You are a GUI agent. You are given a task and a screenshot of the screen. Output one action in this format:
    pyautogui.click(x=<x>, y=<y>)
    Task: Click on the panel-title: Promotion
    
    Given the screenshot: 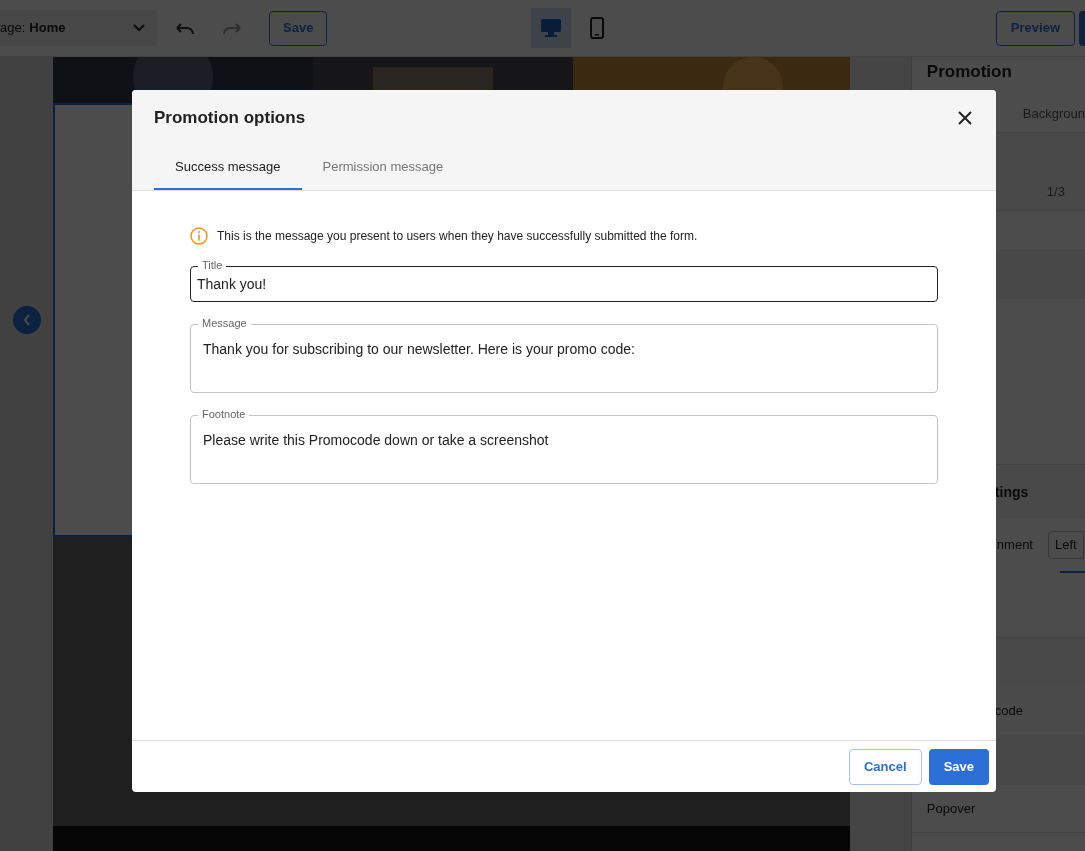 What is the action you would take?
    pyautogui.click(x=969, y=72)
    